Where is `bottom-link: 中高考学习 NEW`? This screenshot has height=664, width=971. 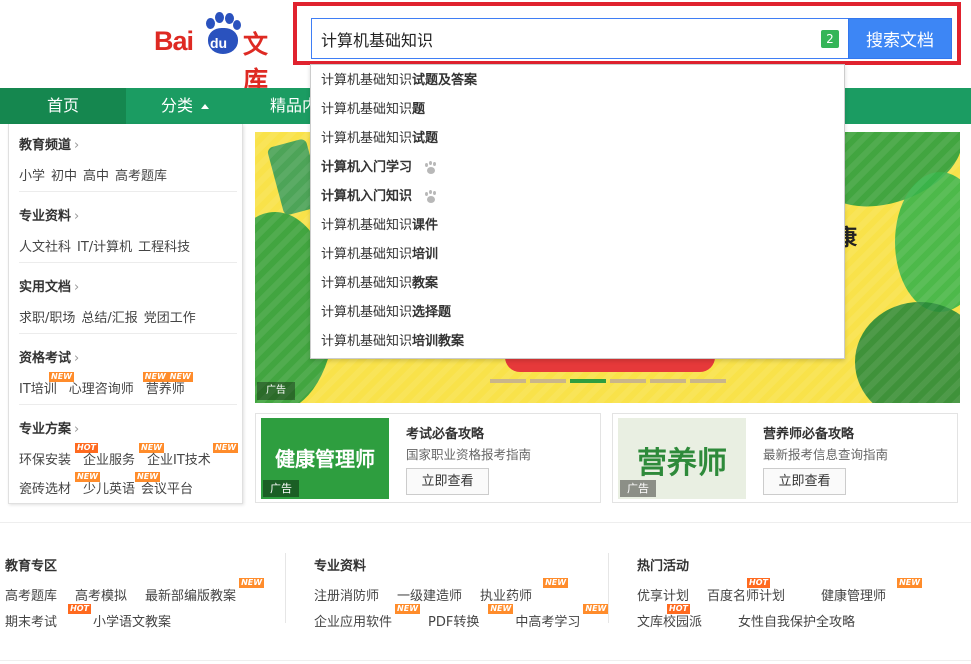 bottom-link: 中高考学习 NEW is located at coordinates (562, 617).